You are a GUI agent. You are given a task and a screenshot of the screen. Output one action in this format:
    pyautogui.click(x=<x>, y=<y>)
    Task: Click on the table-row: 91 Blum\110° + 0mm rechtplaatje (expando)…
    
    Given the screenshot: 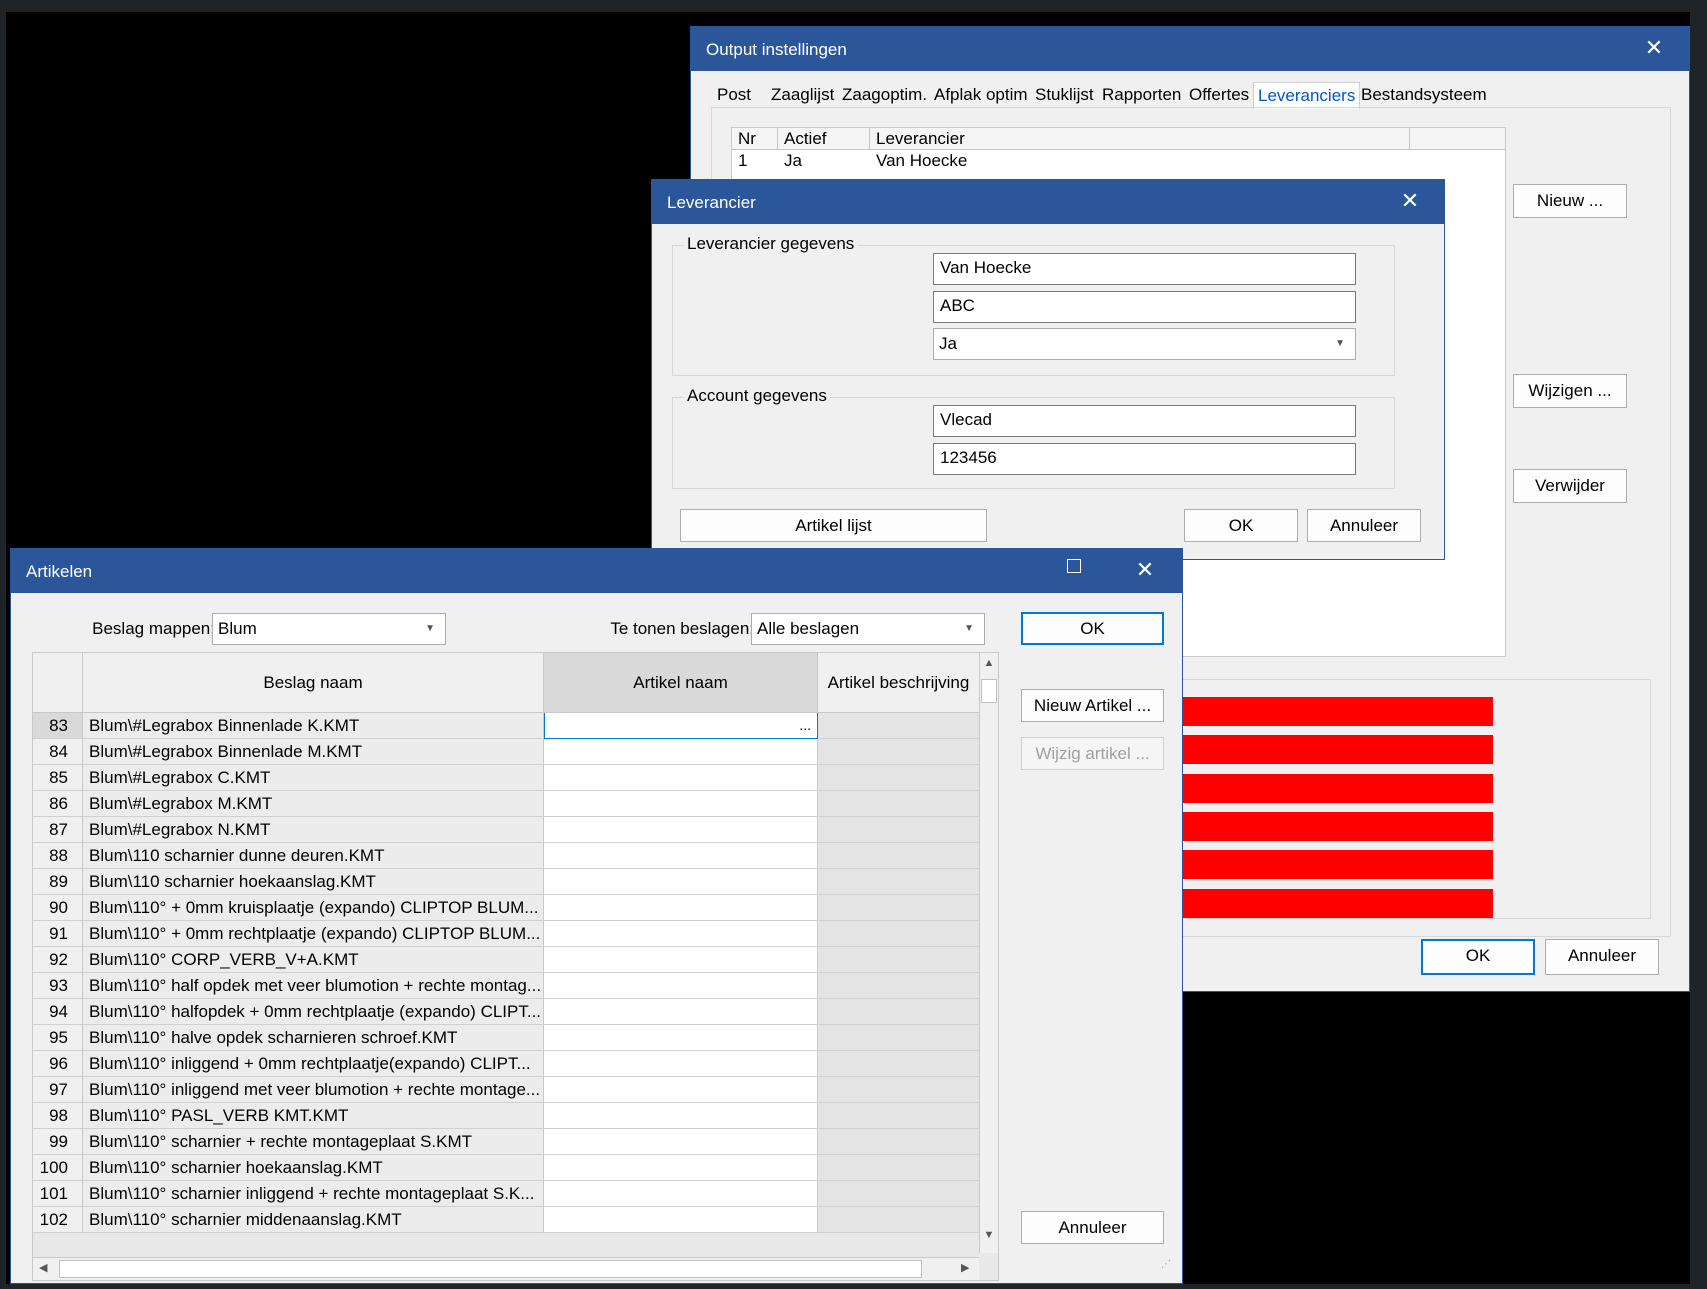 What is the action you would take?
    pyautogui.click(x=506, y=934)
    